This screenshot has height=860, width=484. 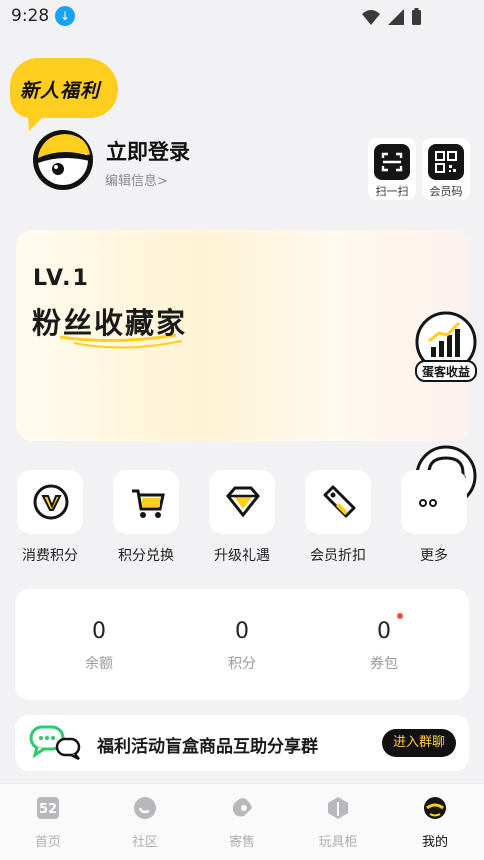 I want to click on scan-button: 扫一扫, so click(x=392, y=169).